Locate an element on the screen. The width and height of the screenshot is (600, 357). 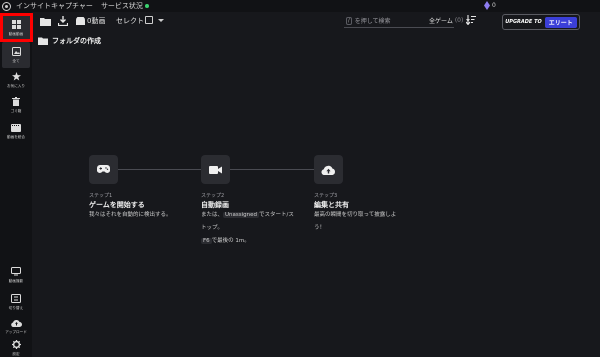
service-status-label: サービス状況 is located at coordinates (121, 6).